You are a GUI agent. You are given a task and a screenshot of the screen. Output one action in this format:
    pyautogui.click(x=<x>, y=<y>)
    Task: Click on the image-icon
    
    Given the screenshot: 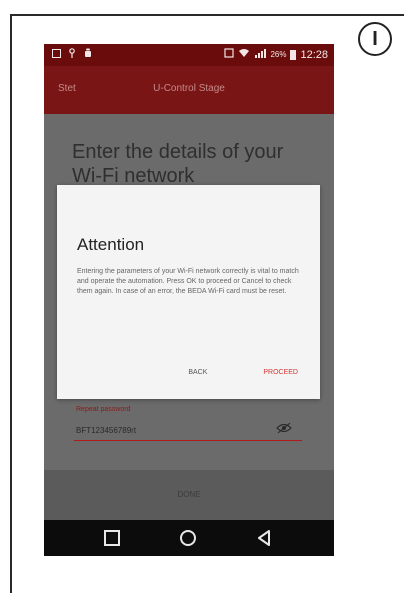 What is the action you would take?
    pyautogui.click(x=56, y=53)
    